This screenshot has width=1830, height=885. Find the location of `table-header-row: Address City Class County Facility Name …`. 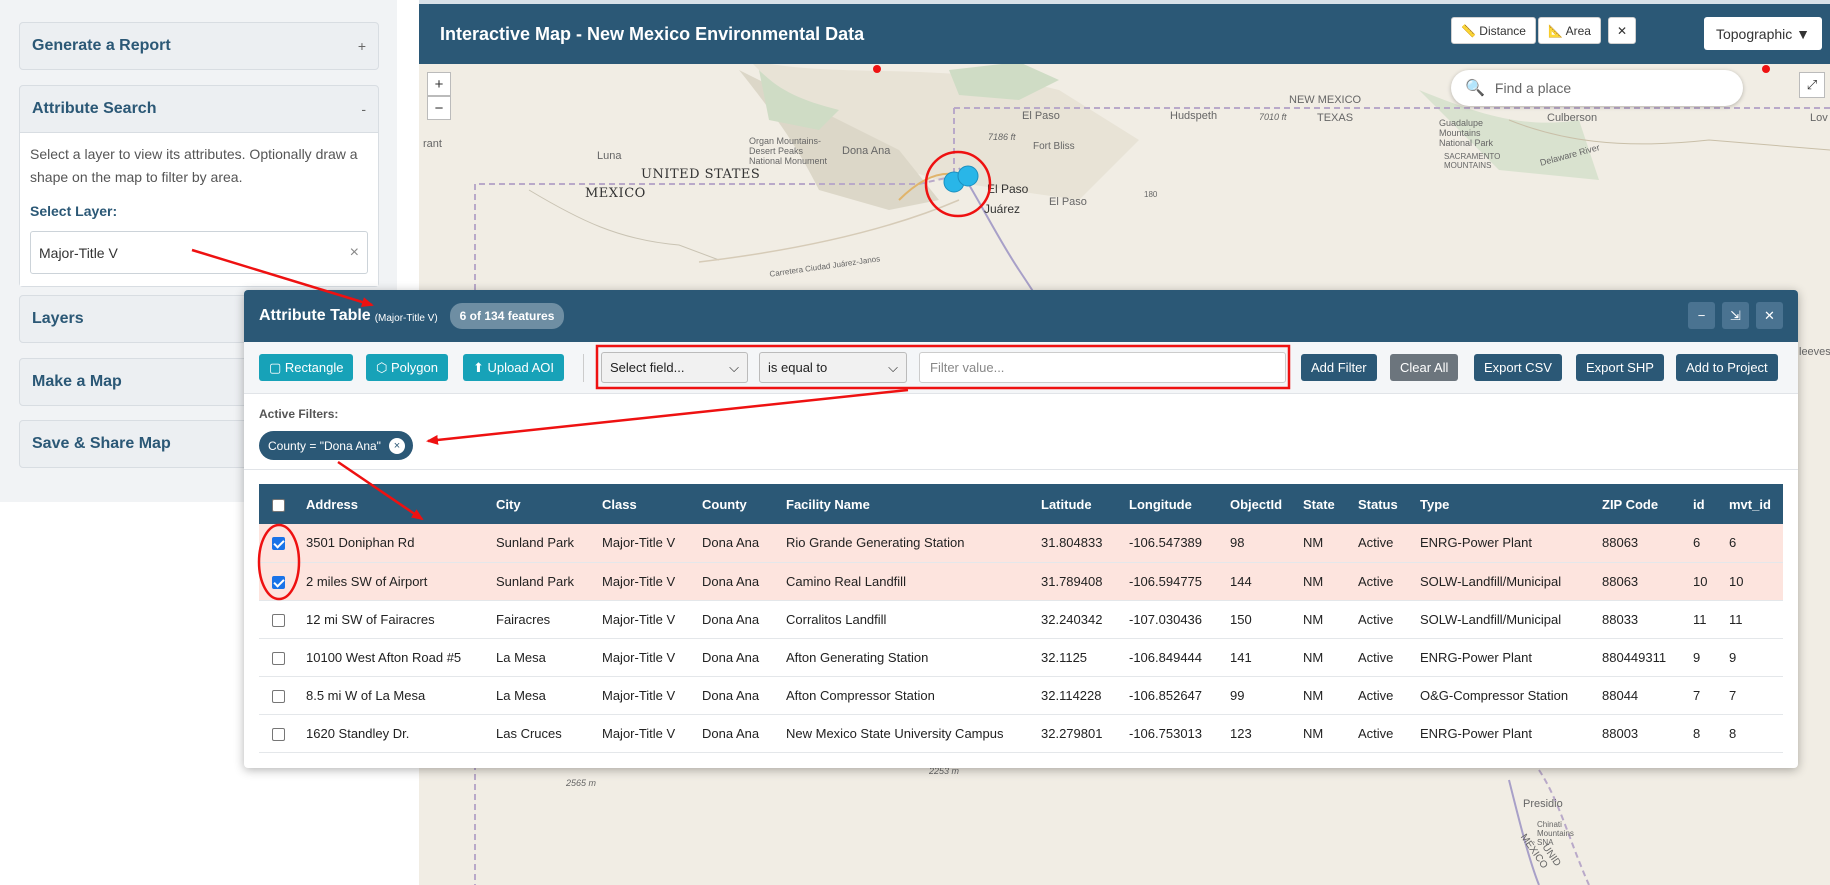

table-header-row: Address City Class County Facility Name … is located at coordinates (1021, 504).